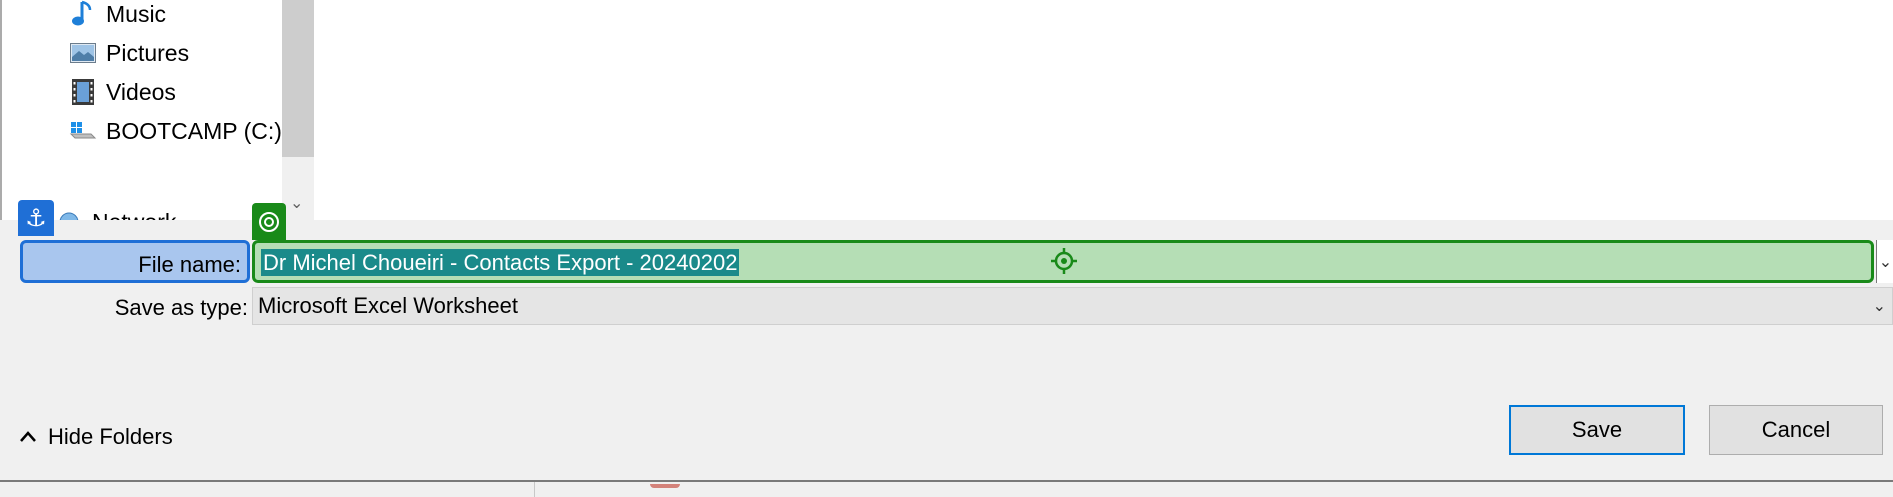  Describe the element at coordinates (110, 436) in the screenshot. I see `hide-folders-label: Hide Folders` at that location.